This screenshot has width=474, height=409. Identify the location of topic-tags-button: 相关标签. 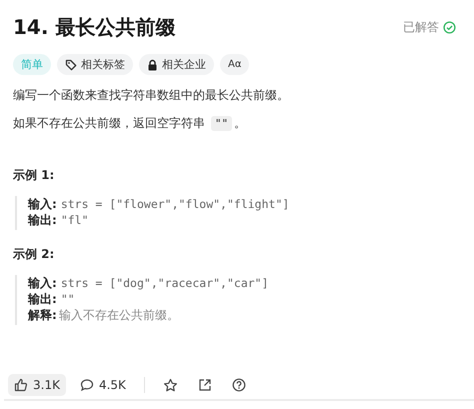
(95, 64).